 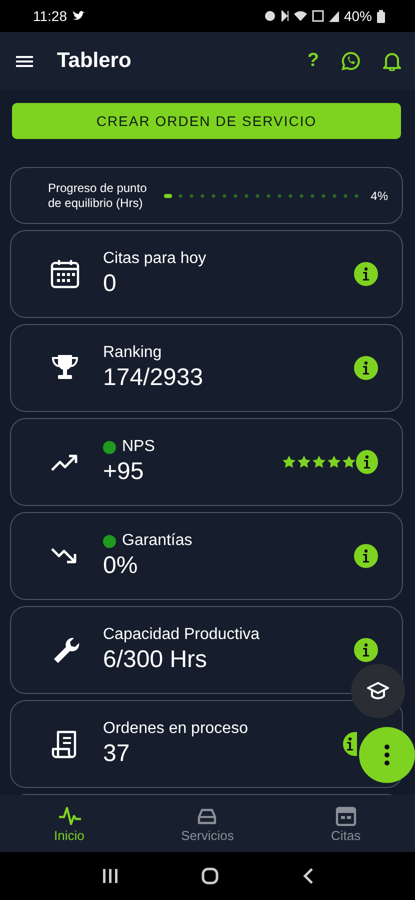 I want to click on battery-level: 40%, so click(x=358, y=16).